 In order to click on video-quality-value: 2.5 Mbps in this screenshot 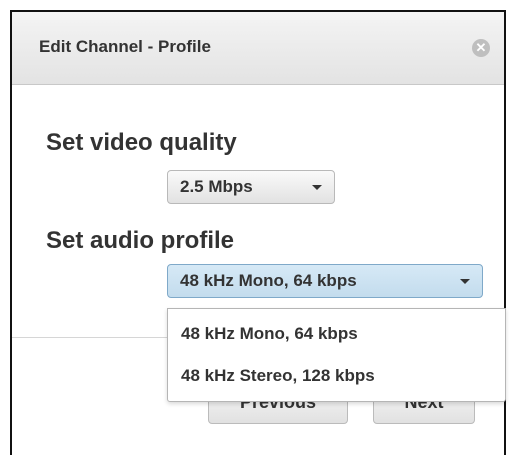, I will do `click(216, 186)`.